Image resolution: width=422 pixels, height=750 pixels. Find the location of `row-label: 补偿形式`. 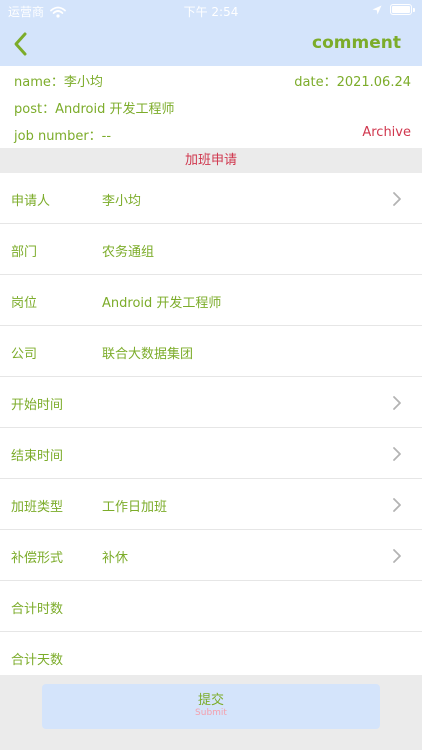

row-label: 补偿形式 is located at coordinates (37, 558).